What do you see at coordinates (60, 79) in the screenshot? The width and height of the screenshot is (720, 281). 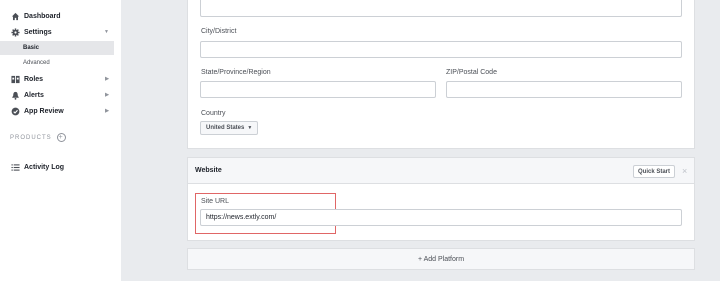 I see `sidebar-item-roles: Roles ▶` at bounding box center [60, 79].